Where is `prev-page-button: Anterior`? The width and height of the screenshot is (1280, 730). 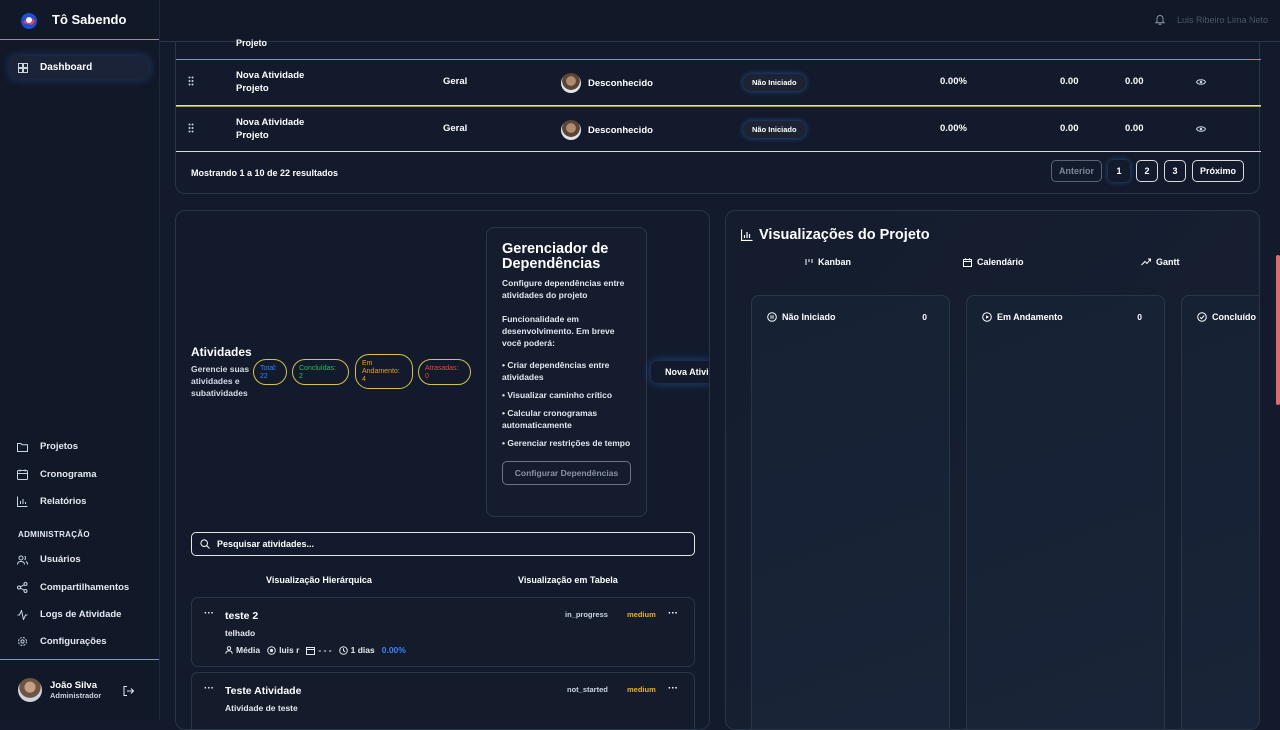
prev-page-button: Anterior is located at coordinates (1076, 171).